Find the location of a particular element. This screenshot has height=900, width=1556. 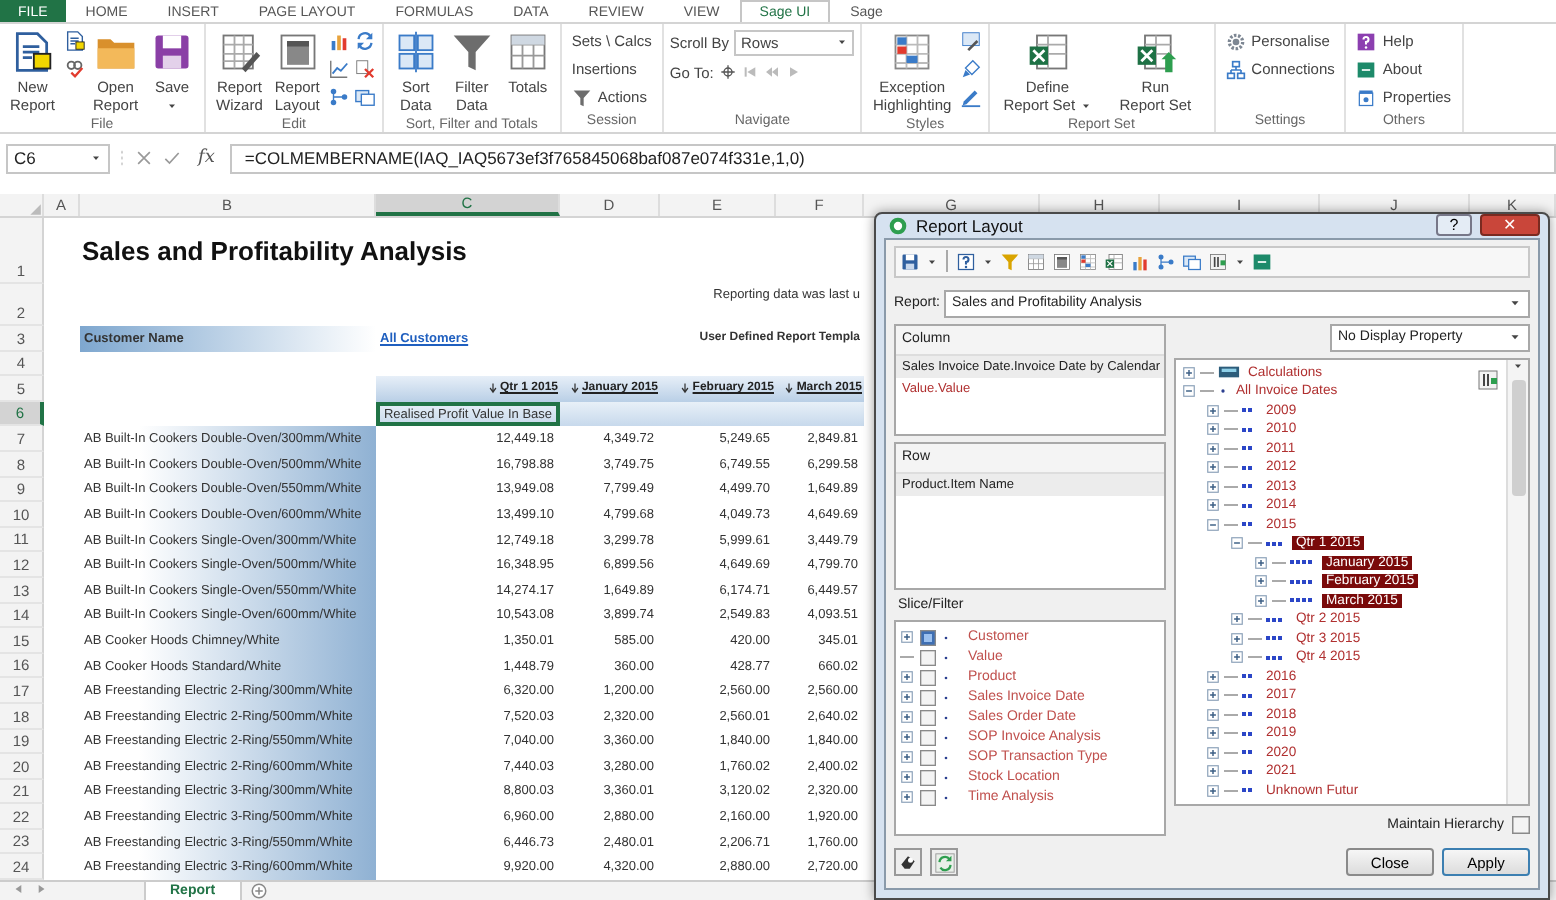

document-icon is located at coordinates (74, 41).